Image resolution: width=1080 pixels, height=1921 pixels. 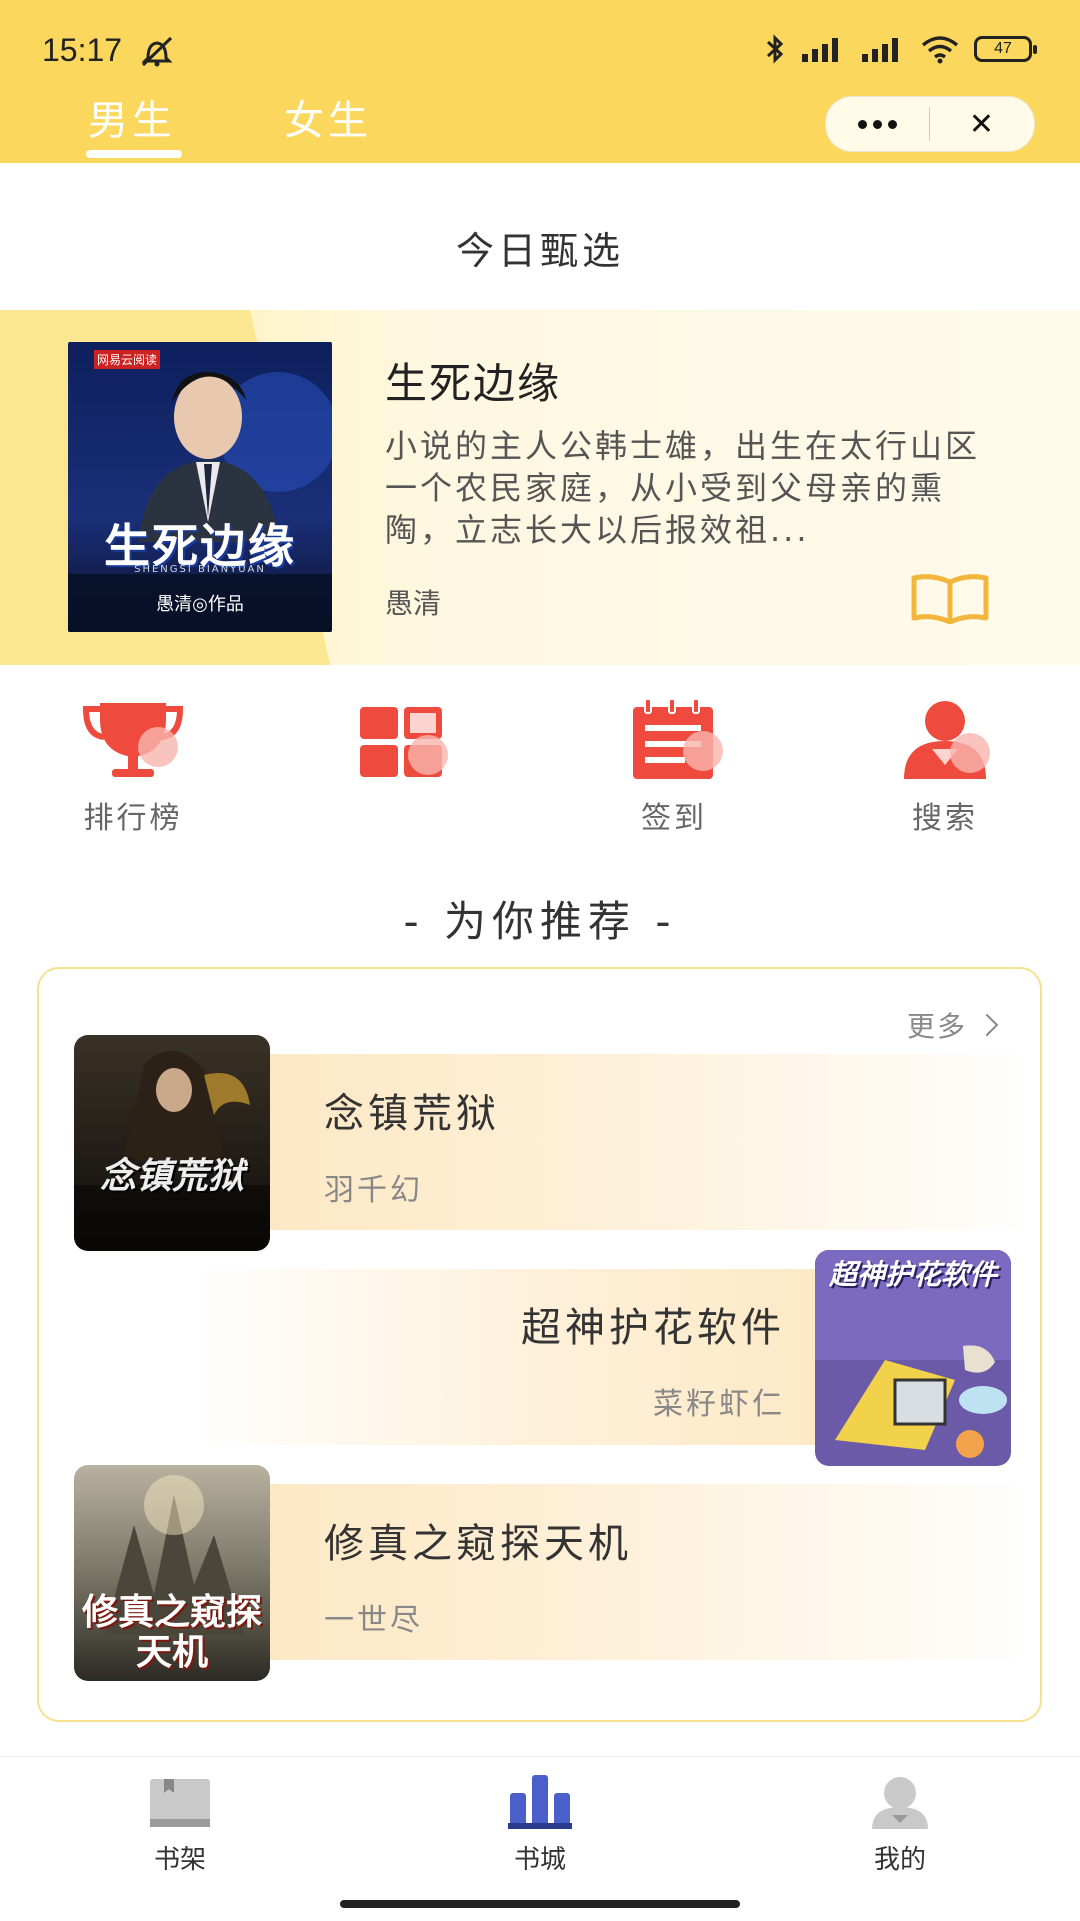 What do you see at coordinates (981, 124) in the screenshot?
I see `close-button: ✕` at bounding box center [981, 124].